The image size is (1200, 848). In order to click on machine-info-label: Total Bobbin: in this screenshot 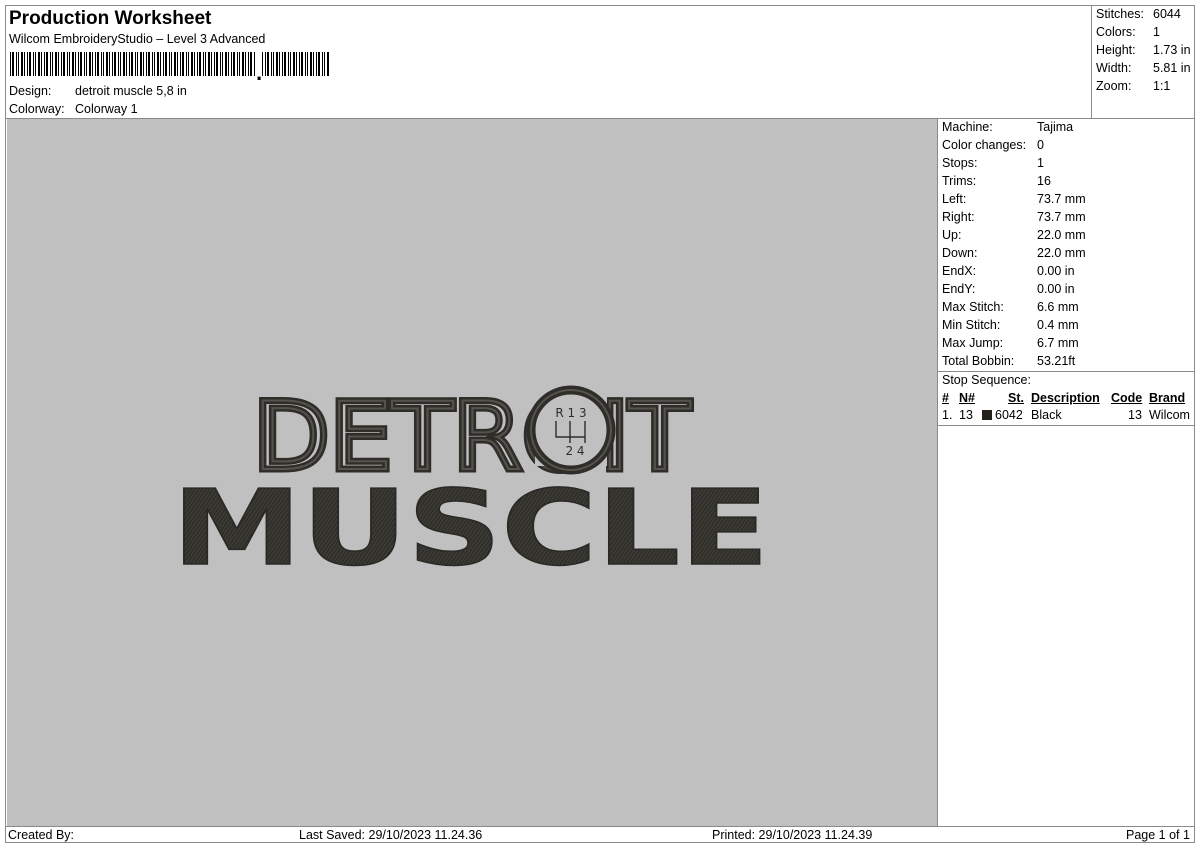, I will do `click(978, 361)`.